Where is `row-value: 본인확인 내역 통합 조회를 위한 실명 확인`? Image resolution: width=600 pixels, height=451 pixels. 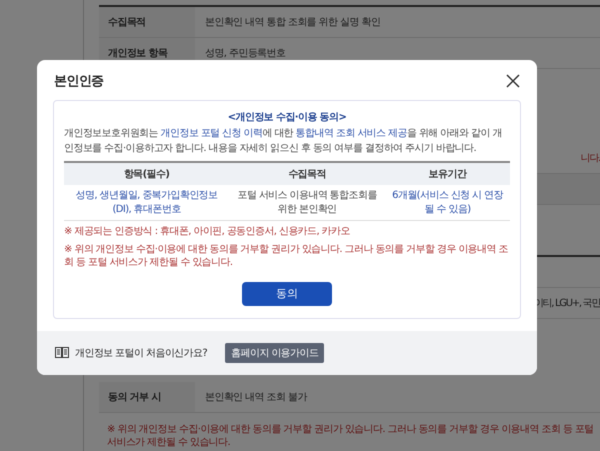 row-value: 본인확인 내역 통합 조회를 위한 실명 확인 is located at coordinates (292, 22).